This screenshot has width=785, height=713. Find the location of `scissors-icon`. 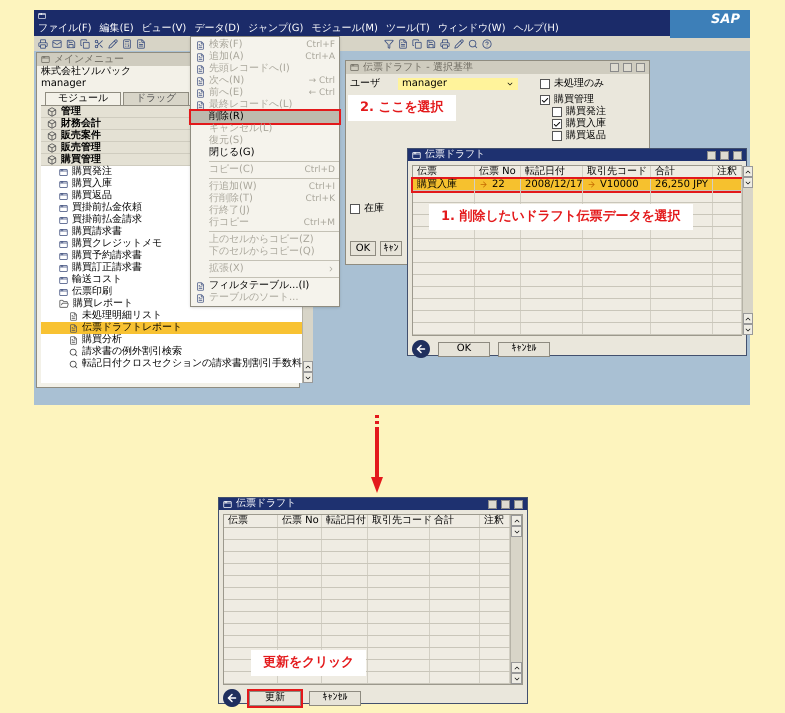

scissors-icon is located at coordinates (99, 43).